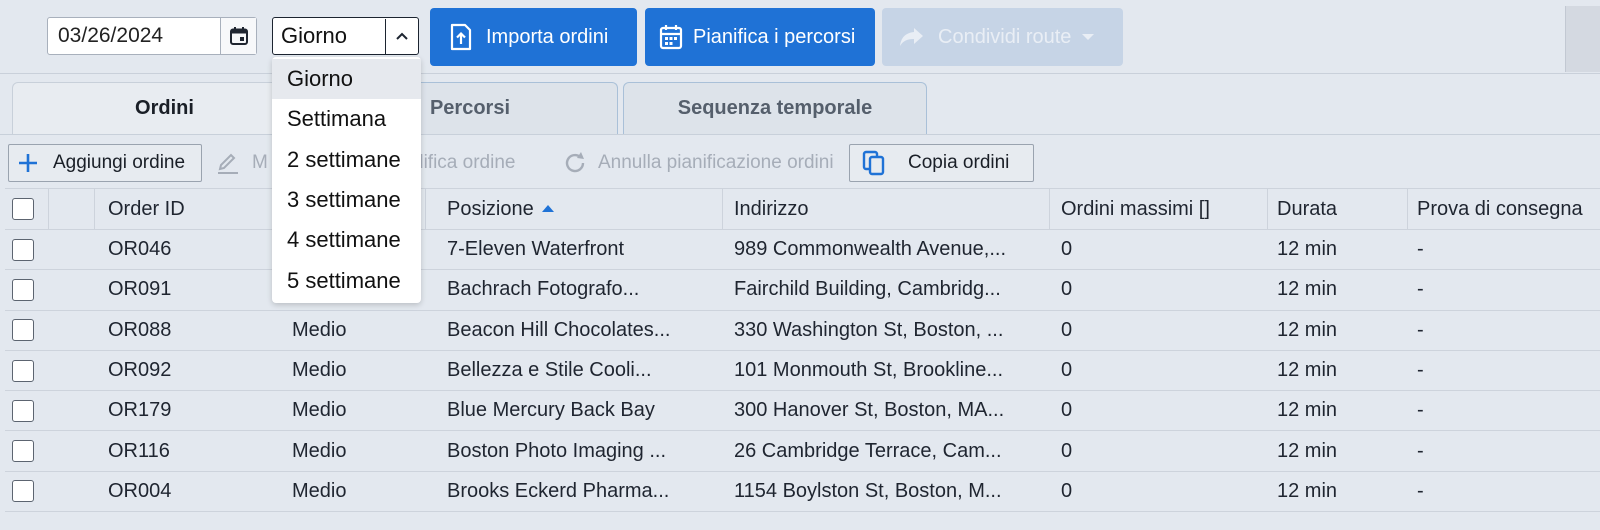 Image resolution: width=1600 pixels, height=530 pixels. I want to click on date-input: 03/26/2024, so click(134, 36).